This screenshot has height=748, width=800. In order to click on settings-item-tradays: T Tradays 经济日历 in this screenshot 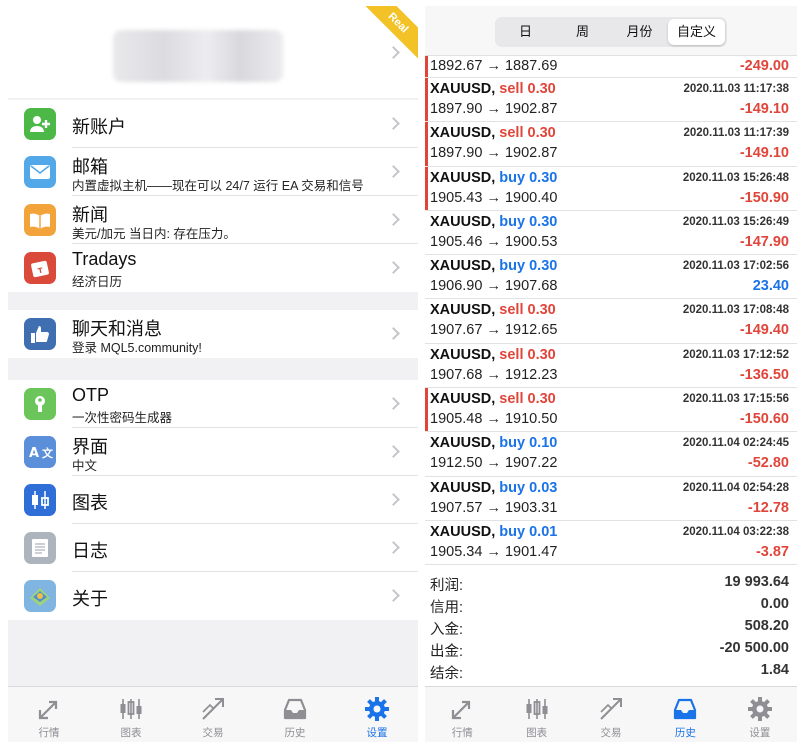, I will do `click(213, 268)`.